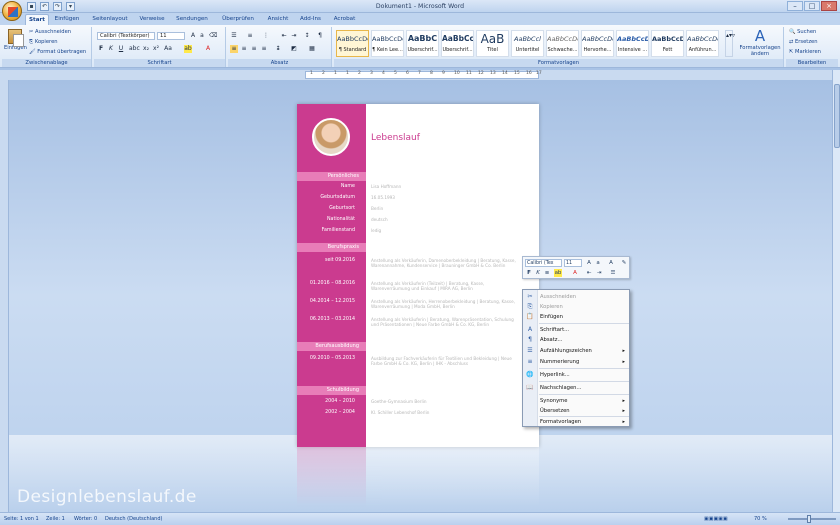 Image resolution: width=840 pixels, height=525 pixels. I want to click on tab-ueberpruefen: Überprüfen, so click(238, 19).